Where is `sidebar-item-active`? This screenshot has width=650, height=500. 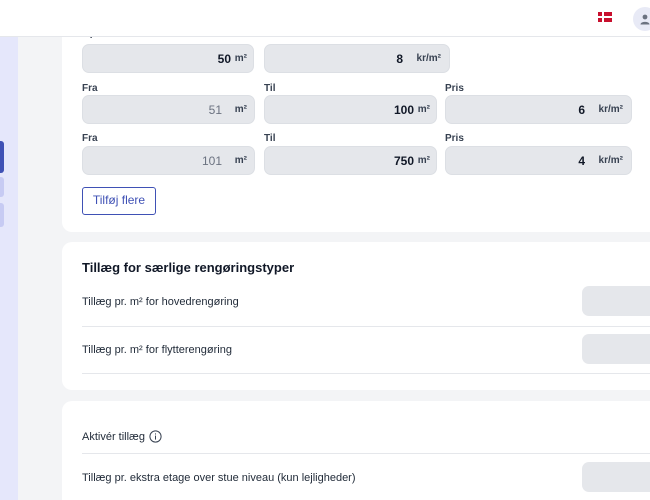
sidebar-item-active is located at coordinates (2, 157).